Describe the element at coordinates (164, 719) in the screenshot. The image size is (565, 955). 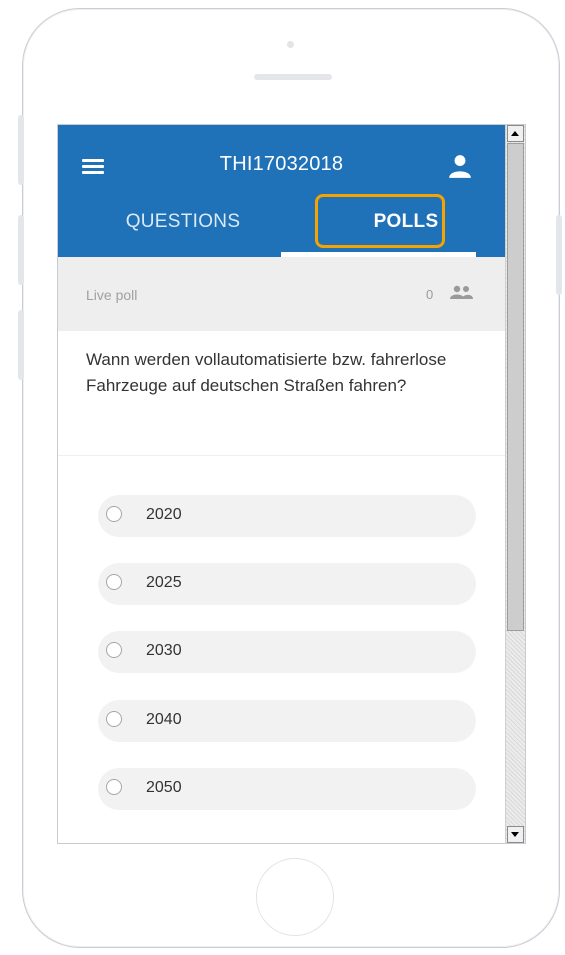
I see `poll-option-label: 2040` at that location.